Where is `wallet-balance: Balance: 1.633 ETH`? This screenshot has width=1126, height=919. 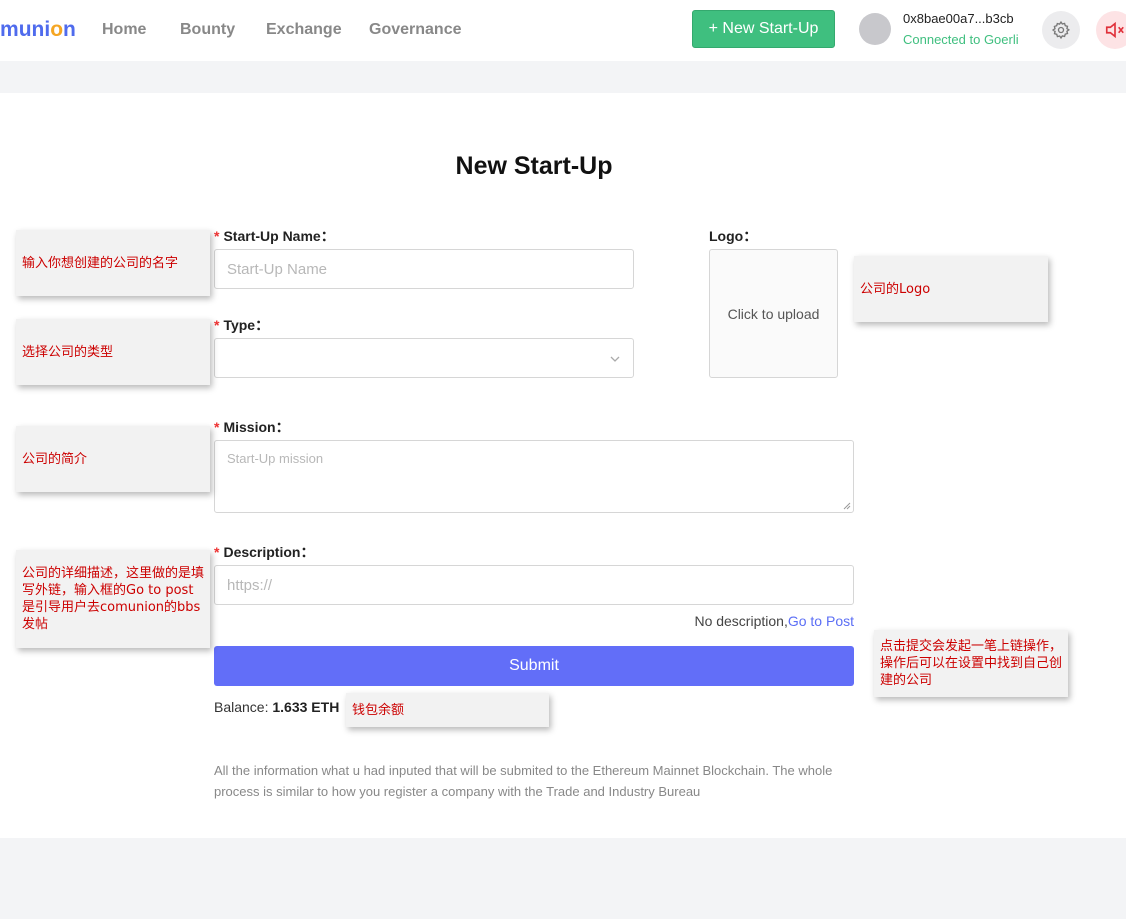 wallet-balance: Balance: 1.633 ETH is located at coordinates (277, 707).